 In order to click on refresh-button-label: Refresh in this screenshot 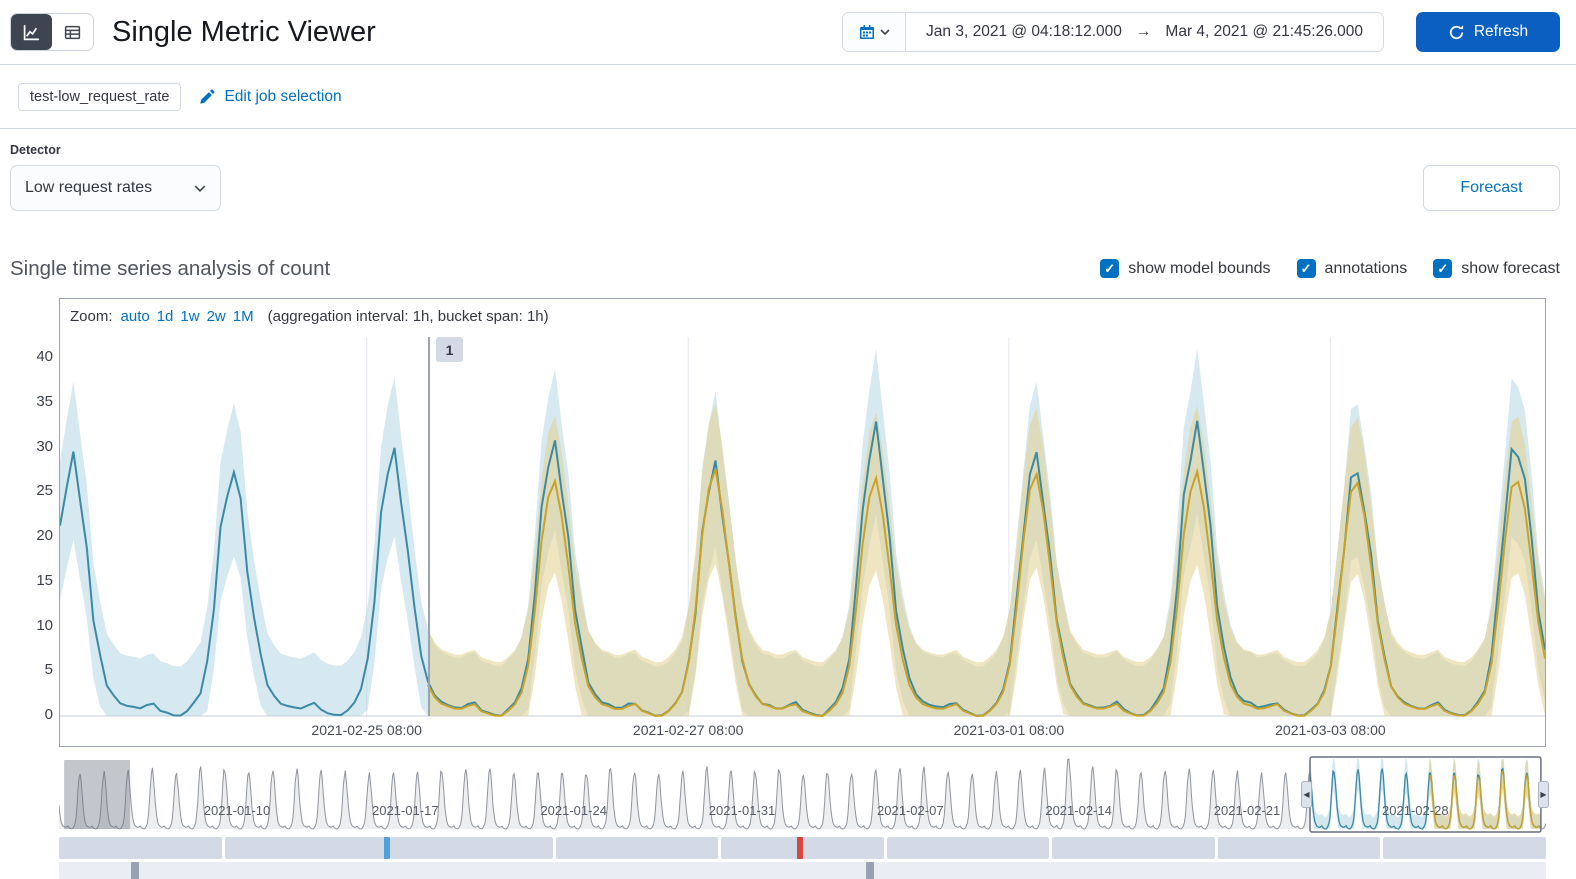, I will do `click(1501, 31)`.